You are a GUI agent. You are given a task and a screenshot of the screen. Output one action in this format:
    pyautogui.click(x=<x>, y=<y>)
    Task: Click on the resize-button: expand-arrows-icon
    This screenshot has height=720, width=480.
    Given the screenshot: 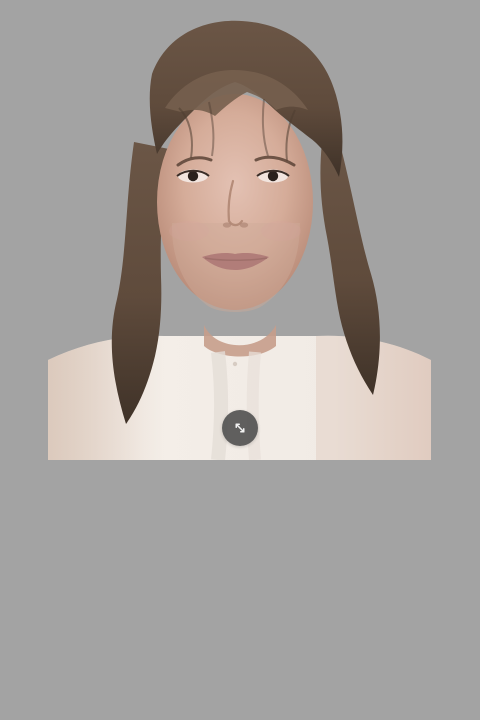 What is the action you would take?
    pyautogui.click(x=240, y=428)
    